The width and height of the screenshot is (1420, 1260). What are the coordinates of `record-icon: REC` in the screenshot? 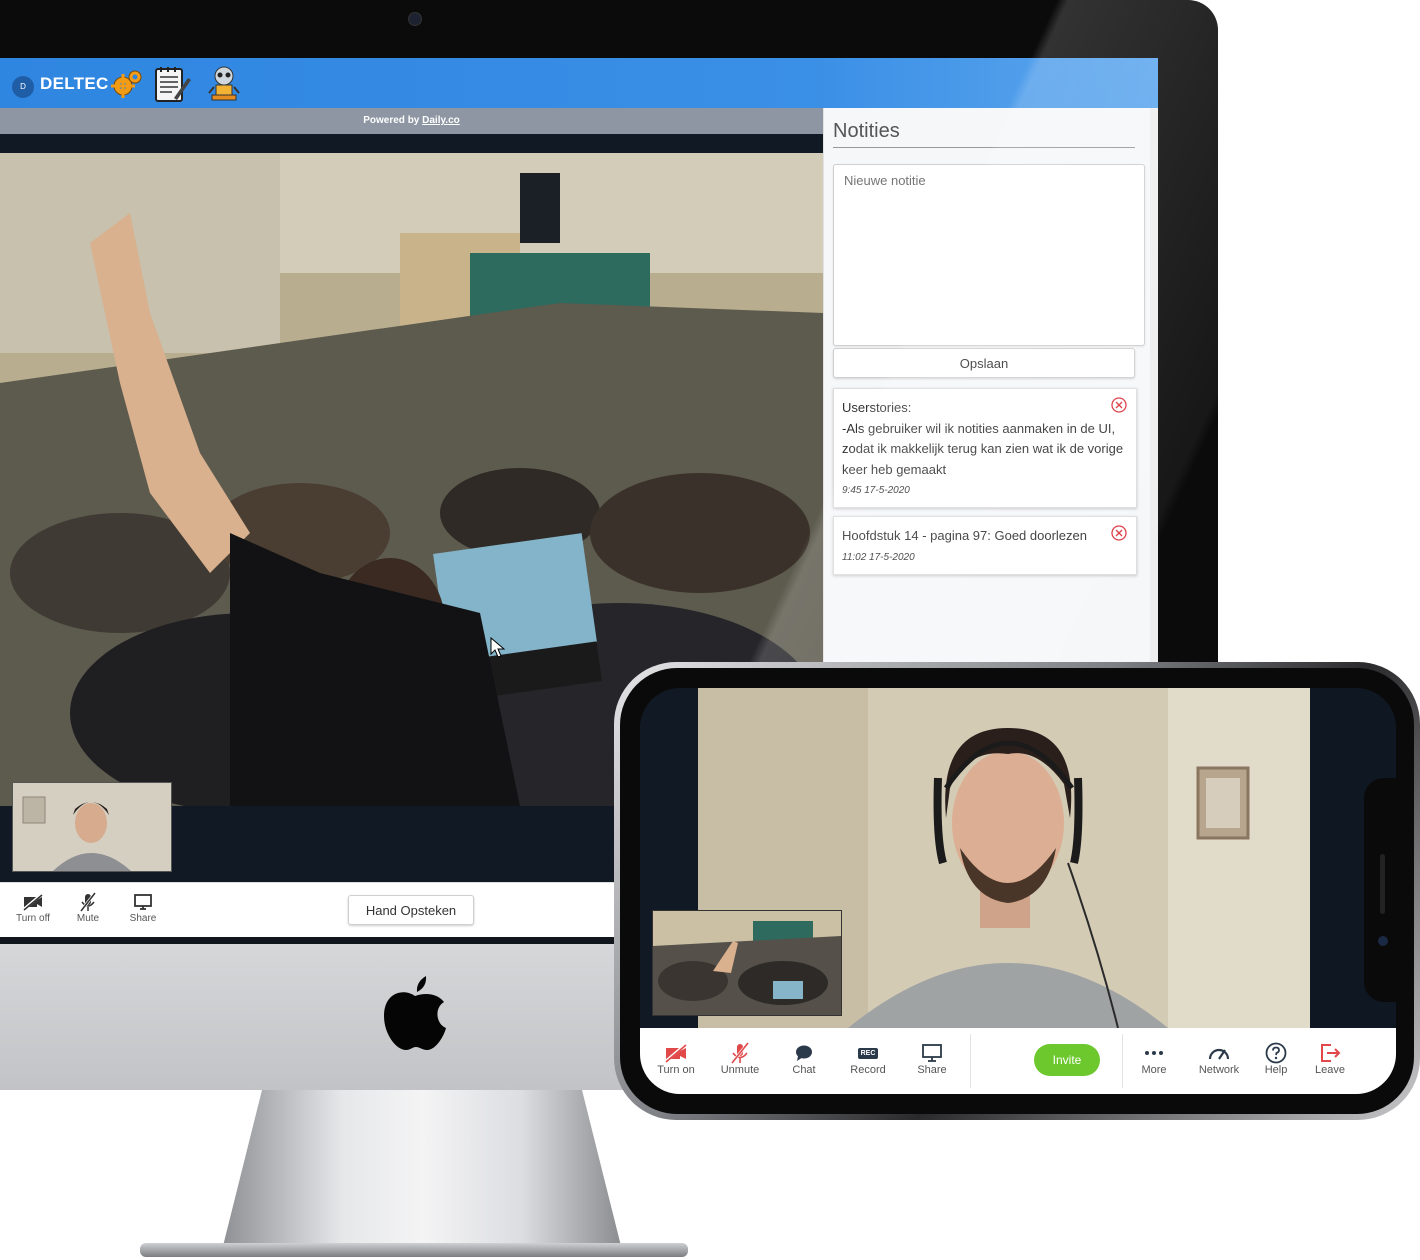 It's located at (868, 1053).